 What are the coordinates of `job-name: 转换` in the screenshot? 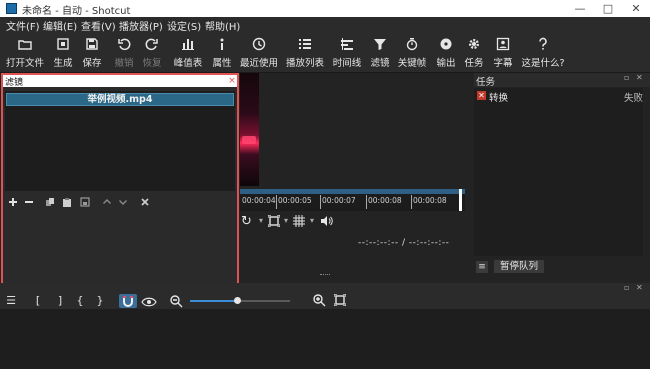 It's located at (498, 97).